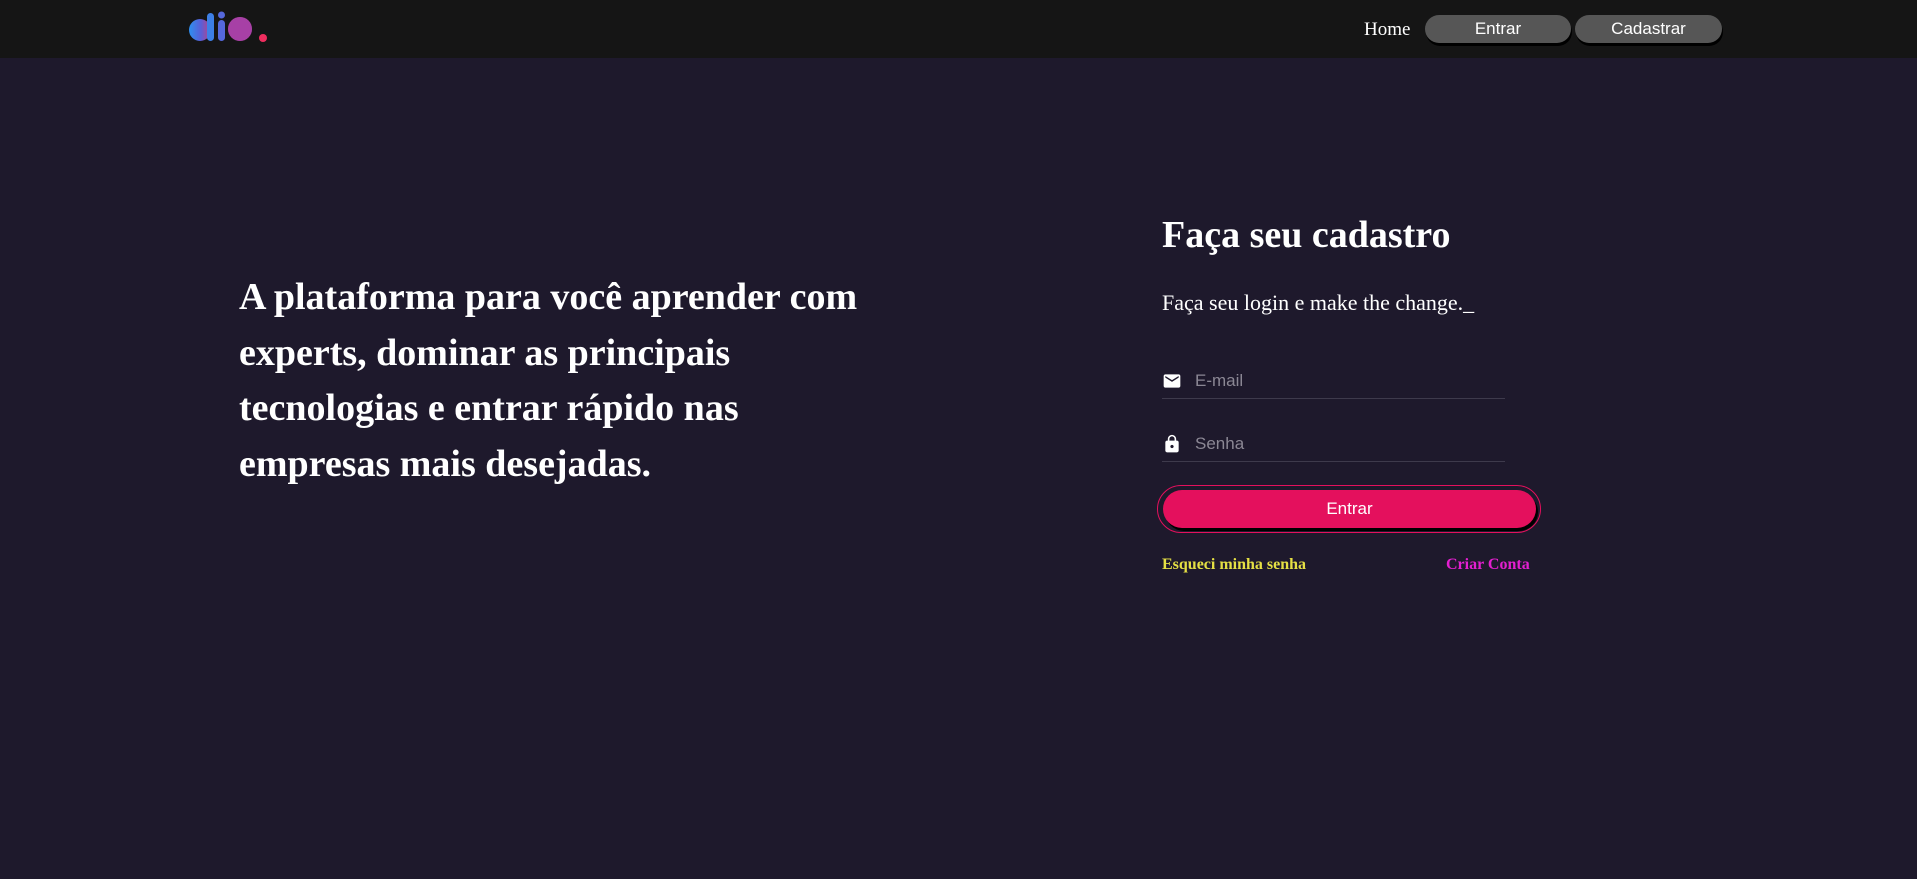 The image size is (1917, 879). Describe the element at coordinates (1648, 29) in the screenshot. I see `nav-cadastrar-button: Cadastrar` at that location.